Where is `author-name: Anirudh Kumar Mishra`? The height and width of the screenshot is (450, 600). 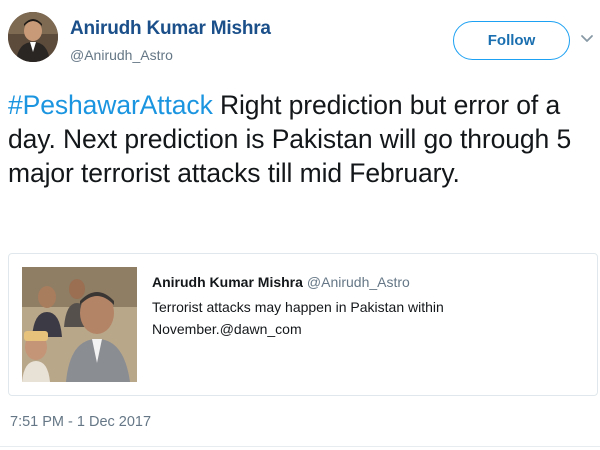 author-name: Anirudh Kumar Mishra is located at coordinates (170, 29).